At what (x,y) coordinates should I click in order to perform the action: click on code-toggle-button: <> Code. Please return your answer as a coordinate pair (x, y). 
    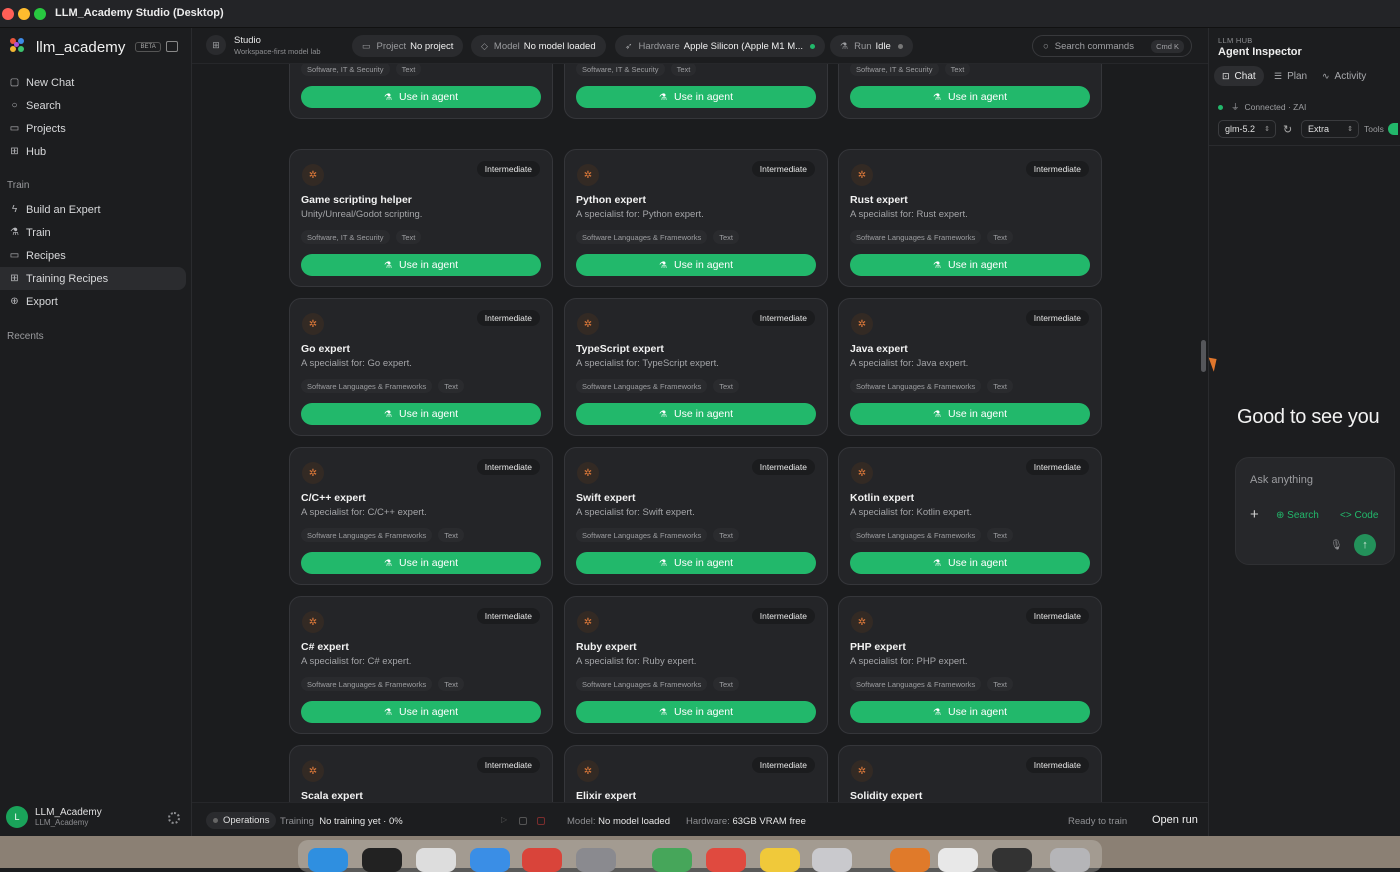
    Looking at the image, I should click on (1359, 515).